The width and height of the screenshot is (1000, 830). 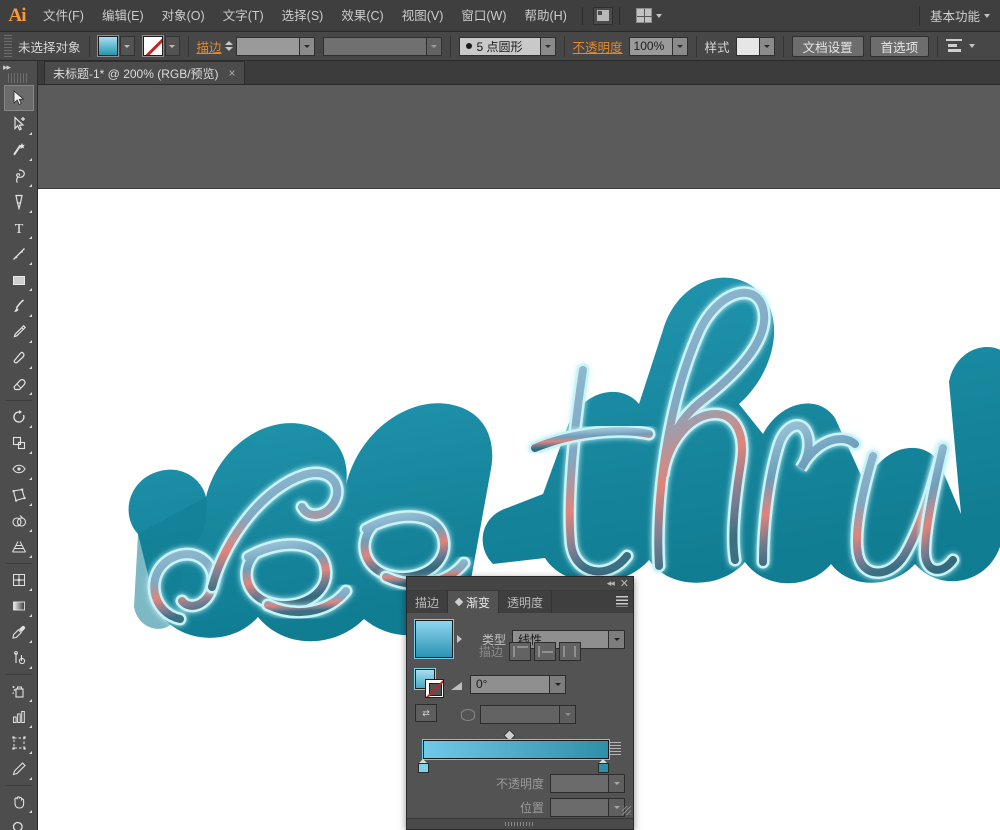 I want to click on width-profile-value, so click(x=374, y=46).